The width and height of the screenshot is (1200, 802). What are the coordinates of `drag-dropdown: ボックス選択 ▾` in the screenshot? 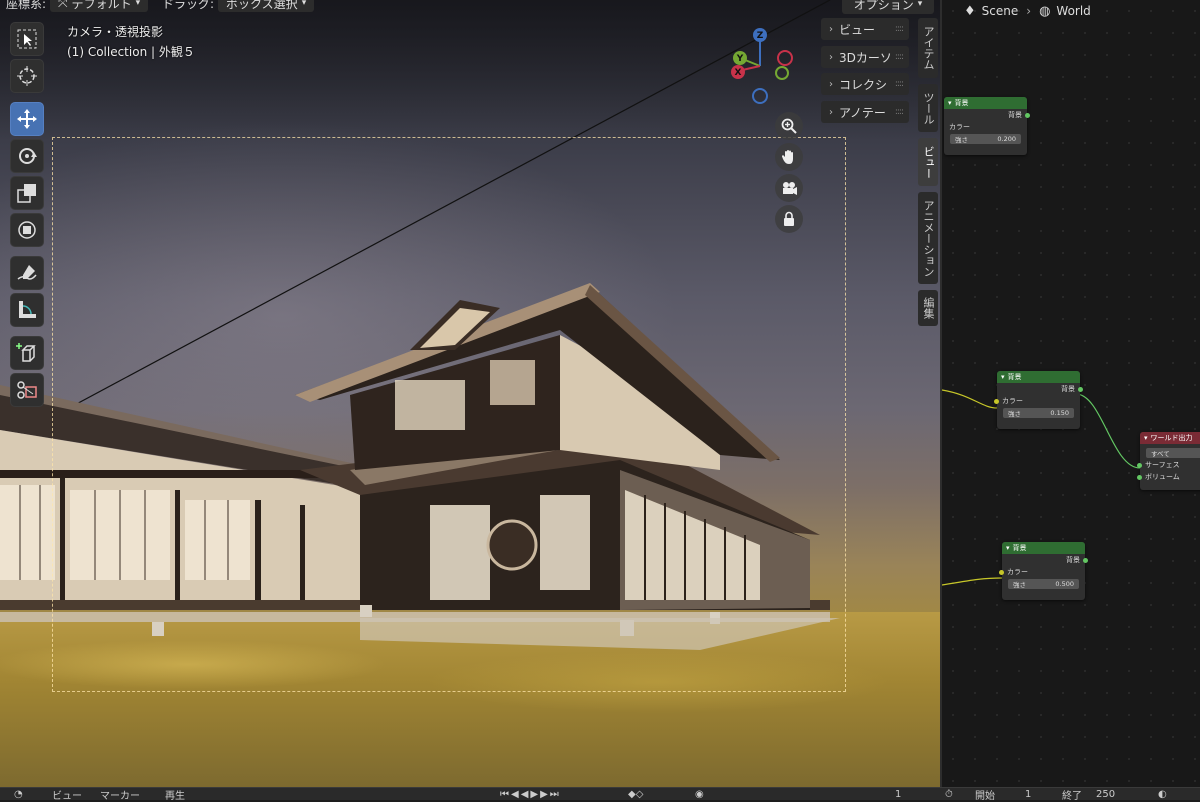 It's located at (266, 6).